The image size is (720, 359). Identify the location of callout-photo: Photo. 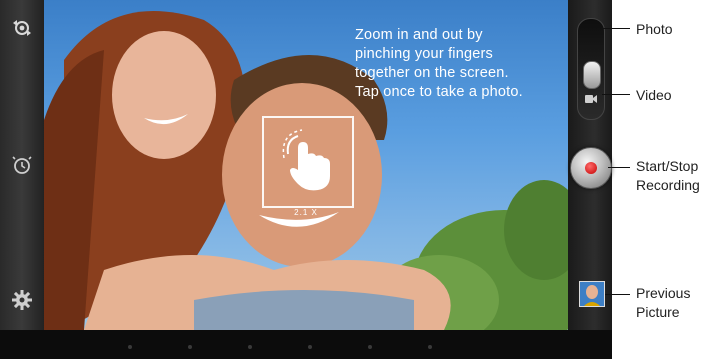
(654, 29).